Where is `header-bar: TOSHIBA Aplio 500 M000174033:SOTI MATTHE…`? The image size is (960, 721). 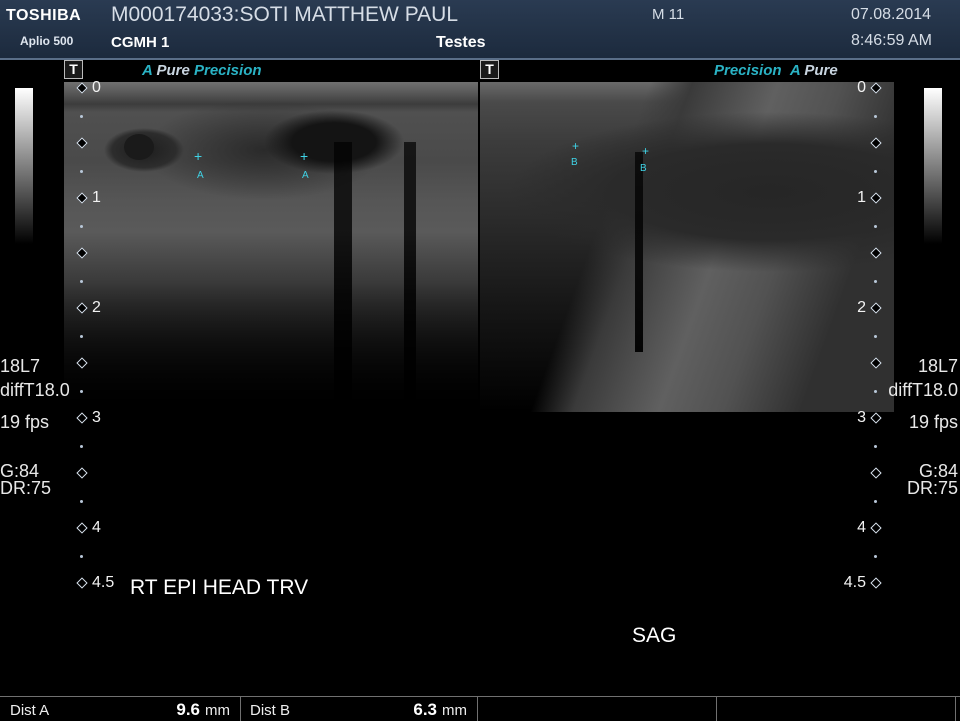
header-bar: TOSHIBA Aplio 500 M000174033:SOTI MATTHE… is located at coordinates (480, 30).